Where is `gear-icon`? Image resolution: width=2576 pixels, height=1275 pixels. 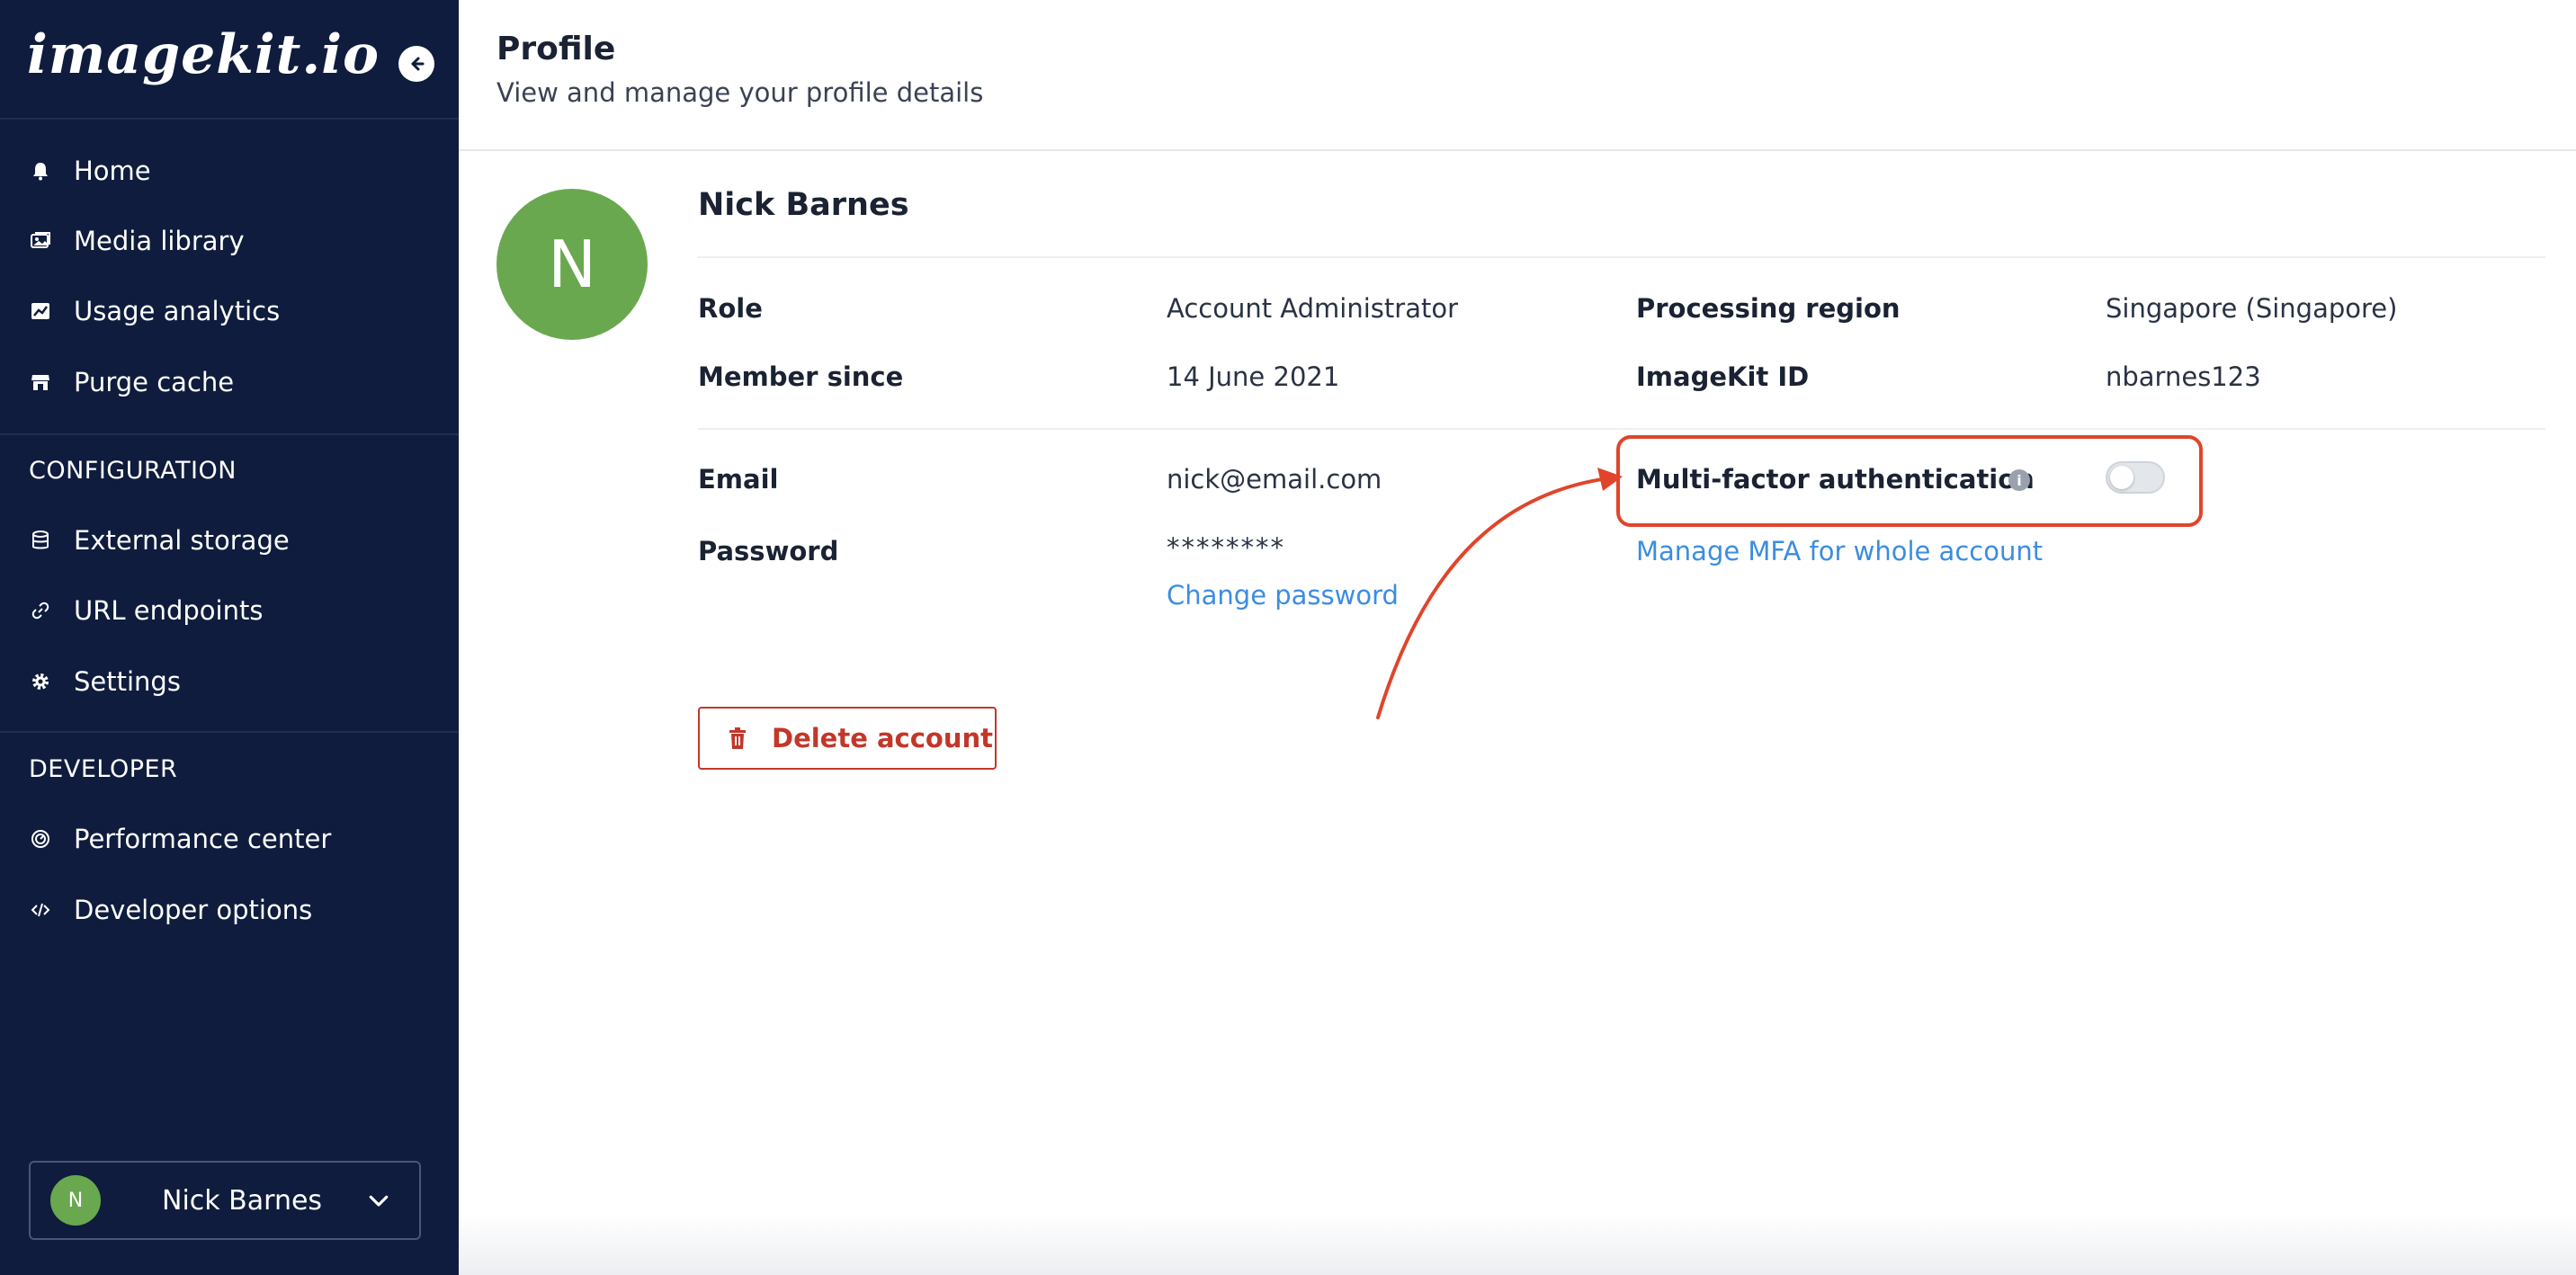 gear-icon is located at coordinates (40, 681).